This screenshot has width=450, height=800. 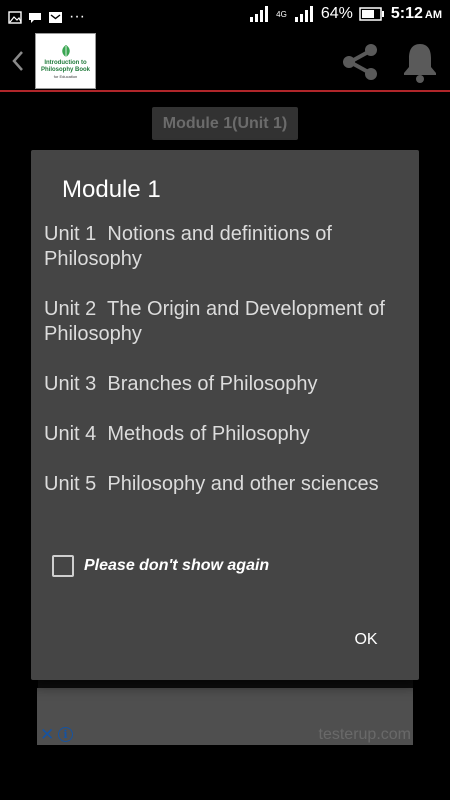 I want to click on bell-icon, so click(x=420, y=63).